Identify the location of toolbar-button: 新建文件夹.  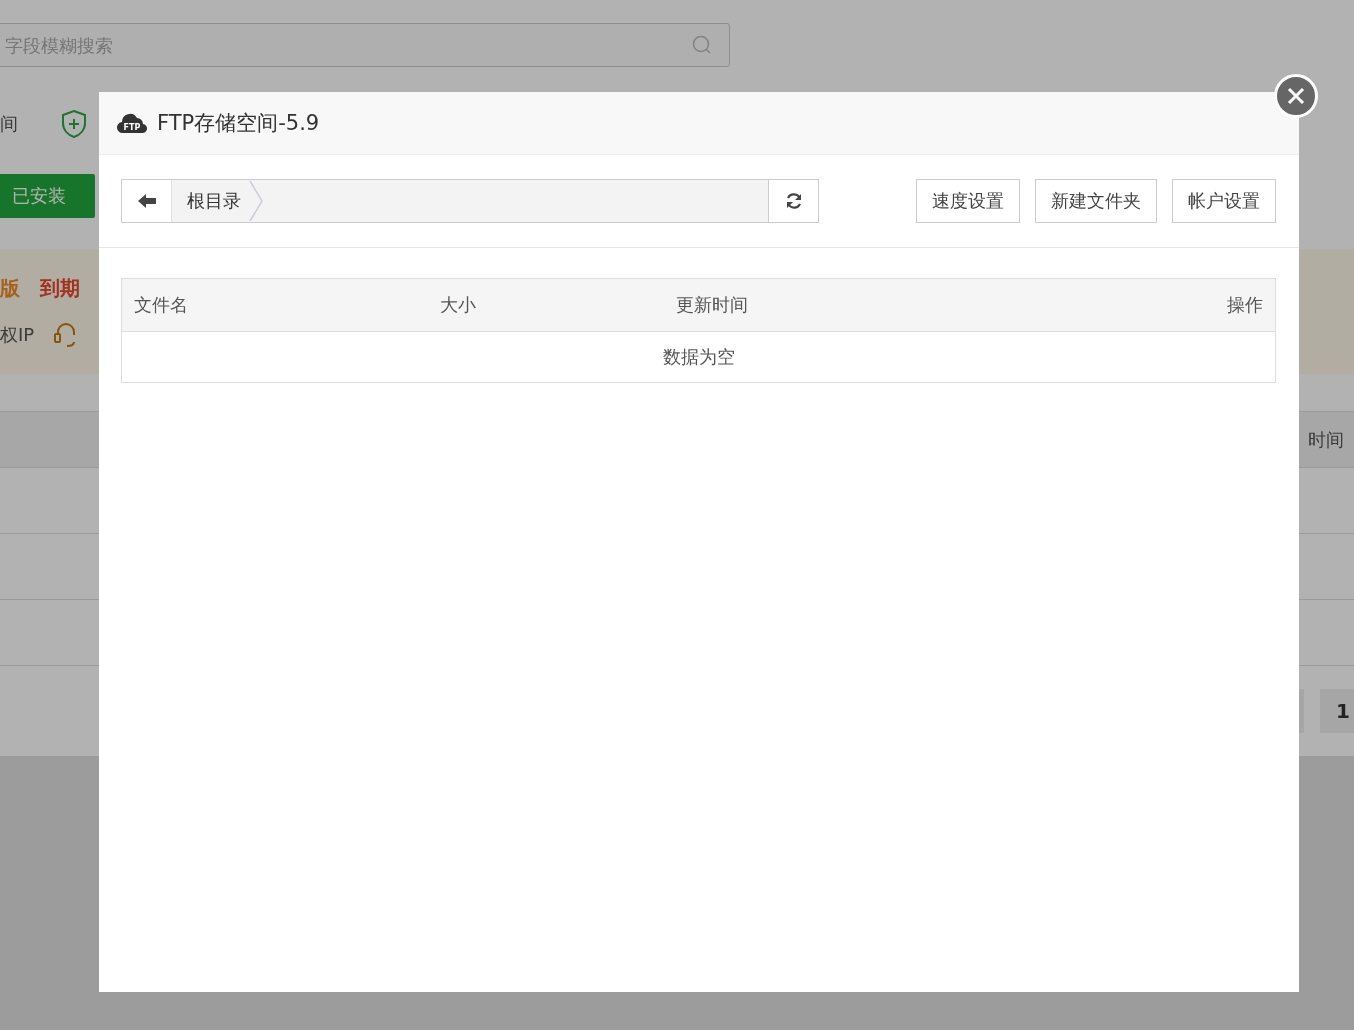
(1096, 201).